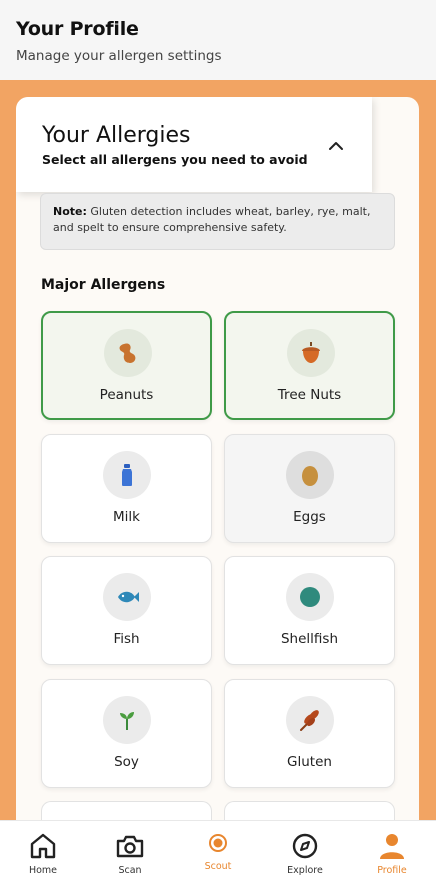  What do you see at coordinates (126, 395) in the screenshot?
I see `allergen-label: Peanuts` at bounding box center [126, 395].